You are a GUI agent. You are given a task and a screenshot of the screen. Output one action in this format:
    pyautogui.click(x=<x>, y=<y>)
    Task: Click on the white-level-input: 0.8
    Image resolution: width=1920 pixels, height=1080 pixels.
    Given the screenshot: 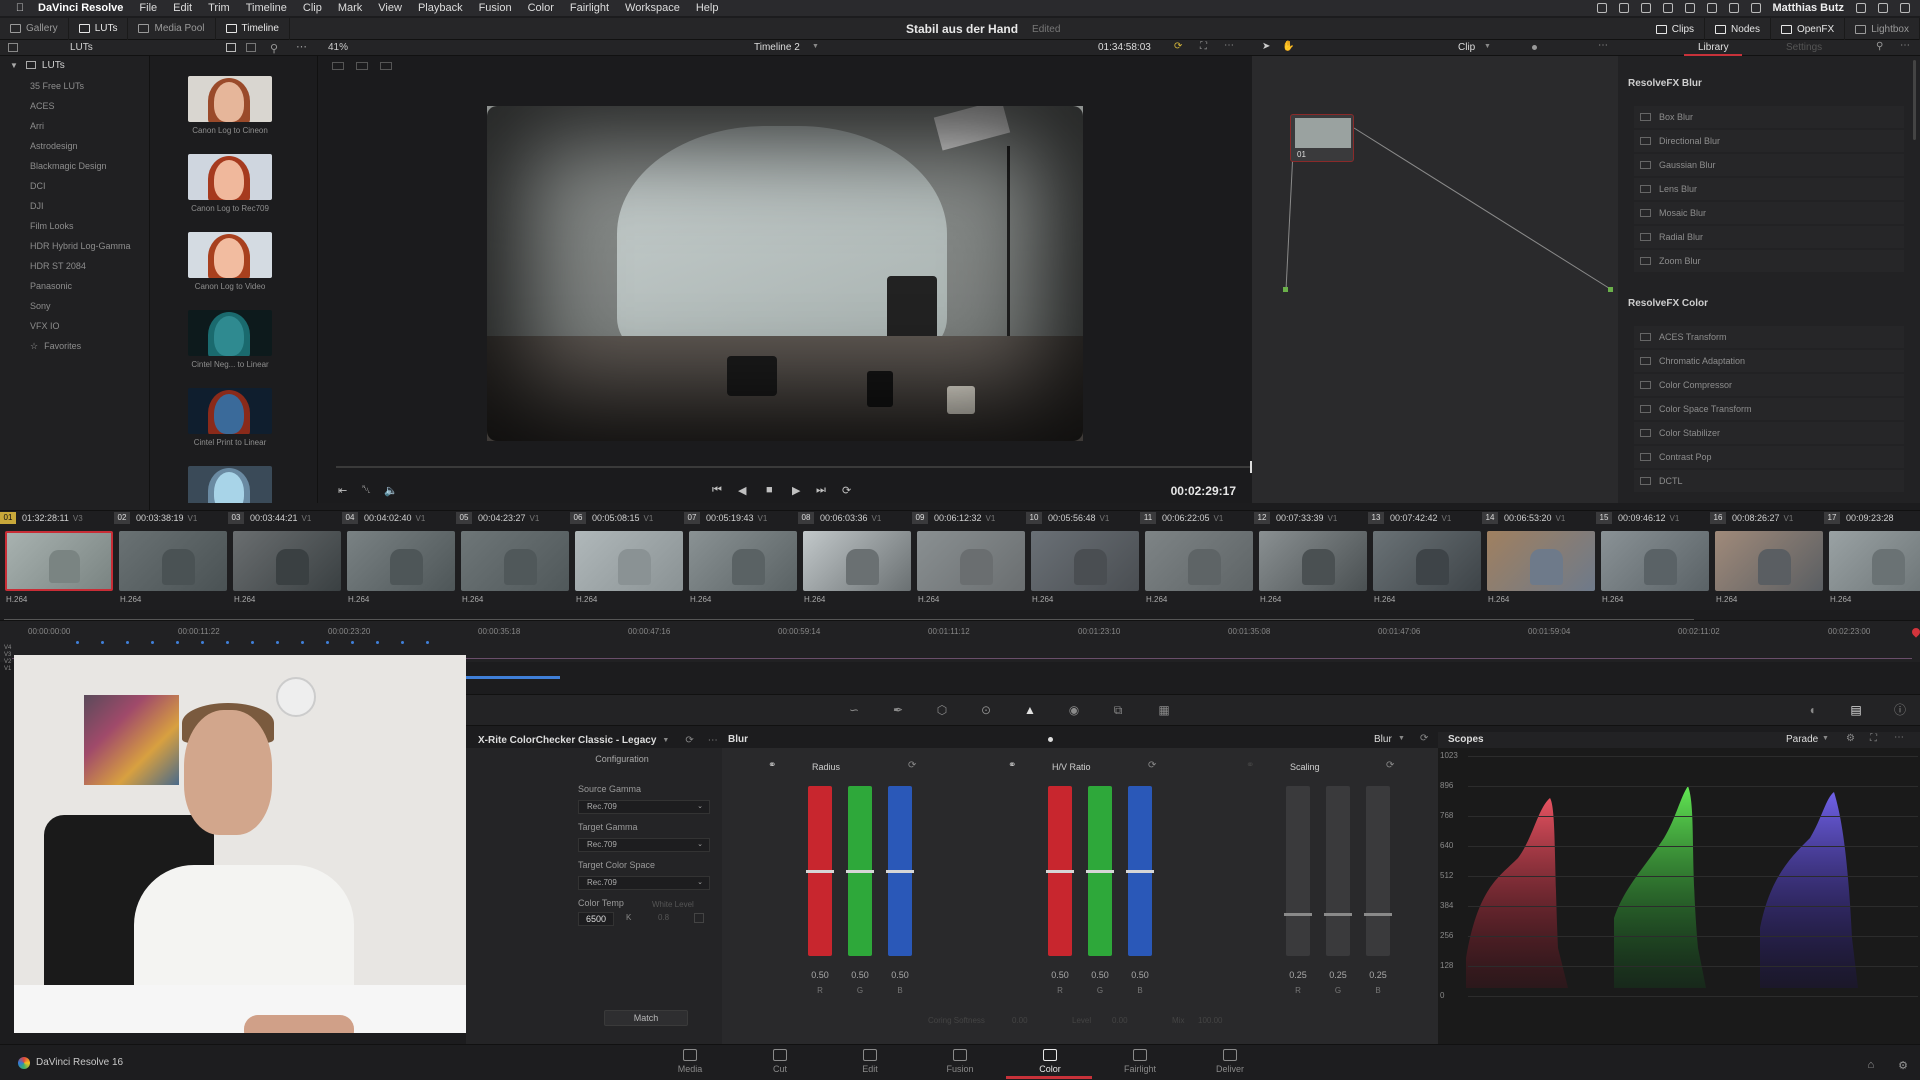 What is the action you would take?
    pyautogui.click(x=663, y=917)
    